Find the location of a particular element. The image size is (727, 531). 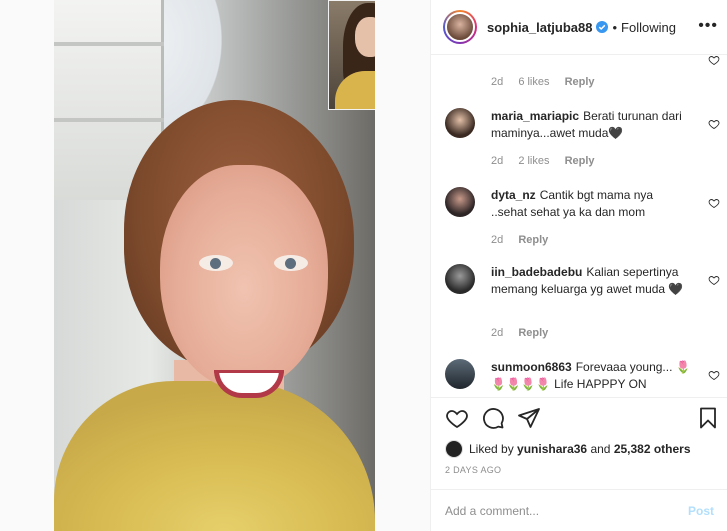

video-call-inset is located at coordinates (351, 55).